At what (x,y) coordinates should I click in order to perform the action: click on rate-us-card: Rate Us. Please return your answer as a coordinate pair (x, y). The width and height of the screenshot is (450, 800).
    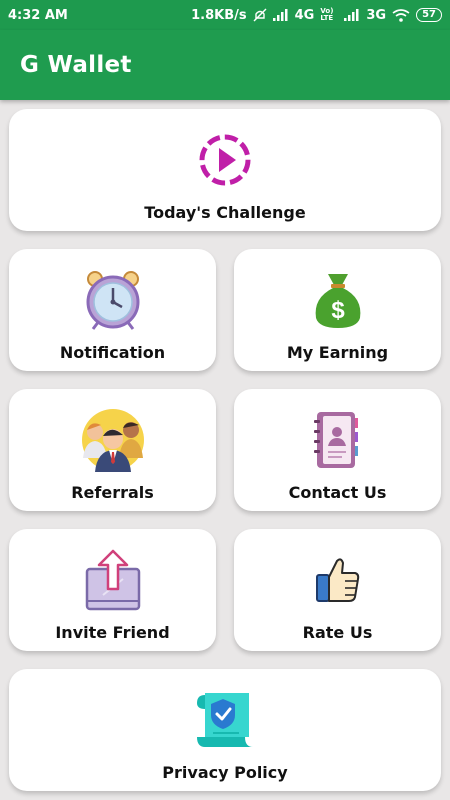
    Looking at the image, I should click on (337, 590).